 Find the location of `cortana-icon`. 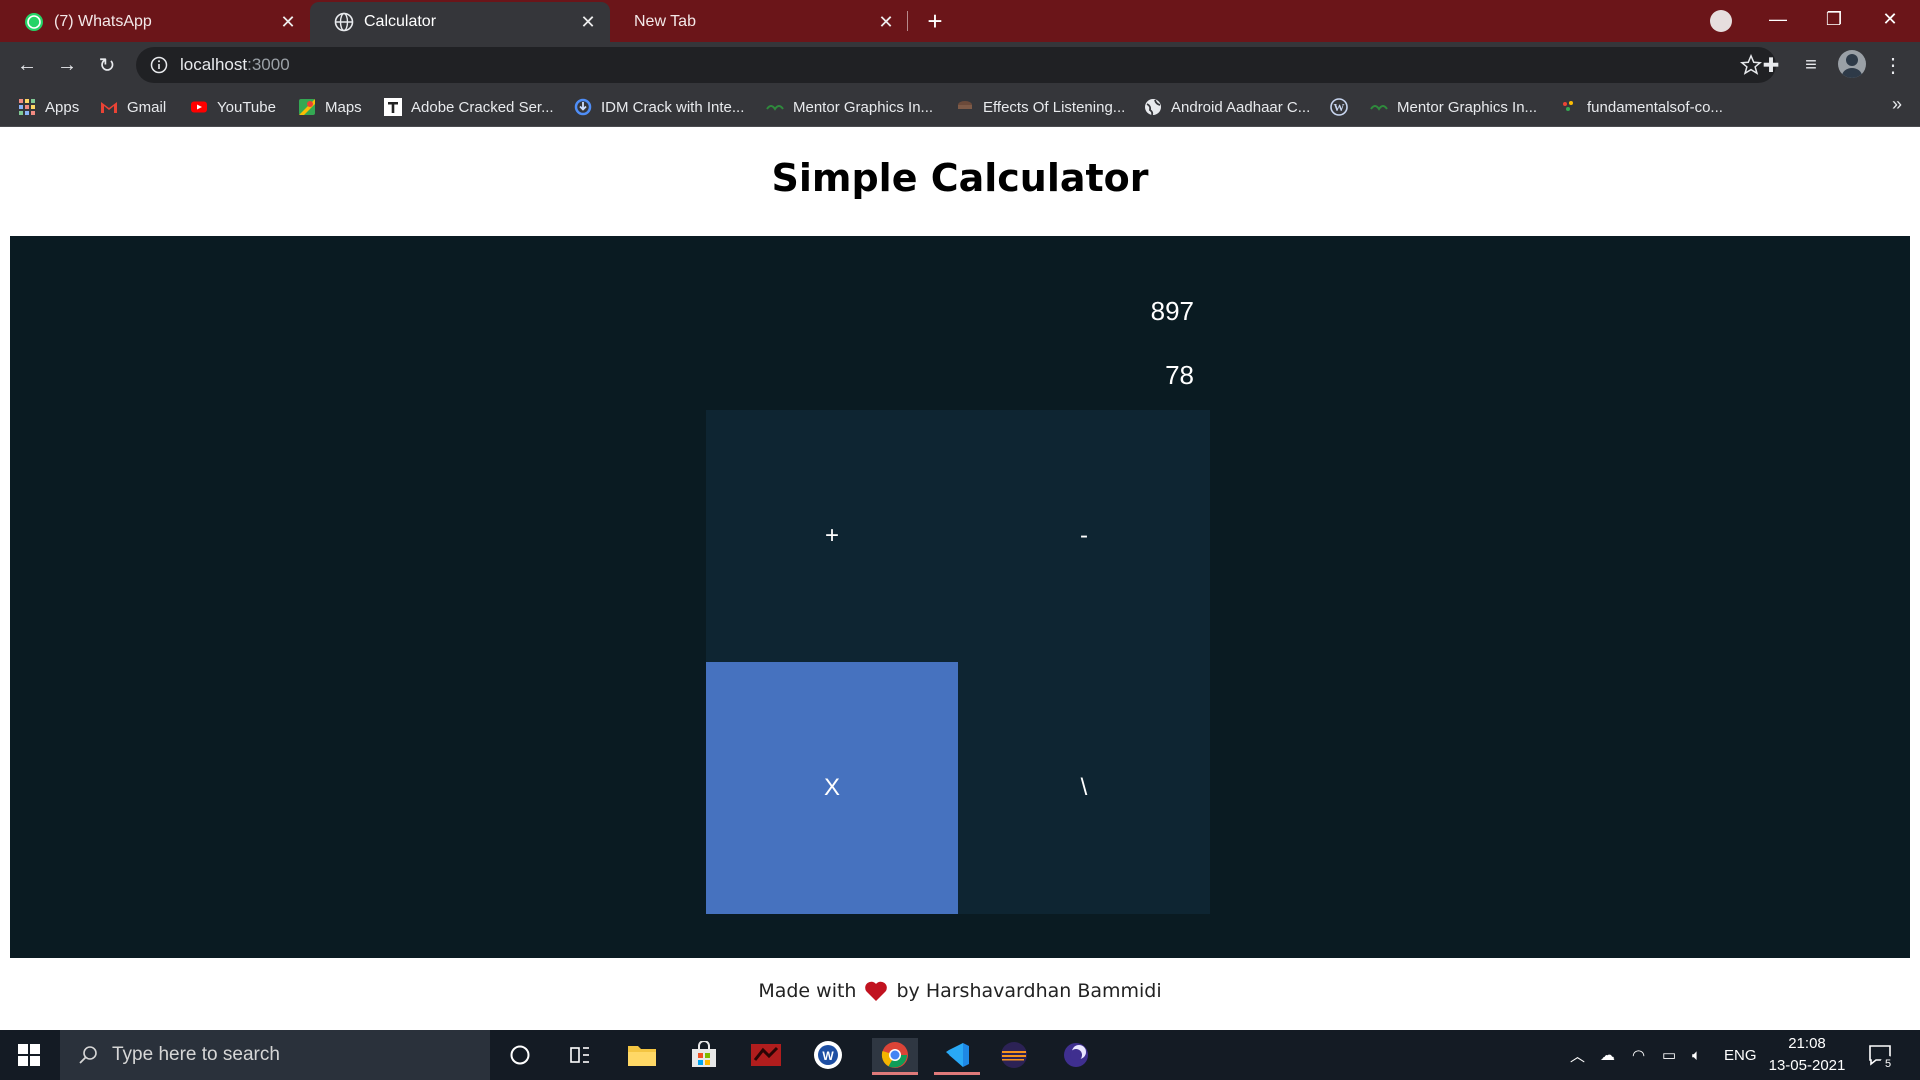

cortana-icon is located at coordinates (520, 1055).